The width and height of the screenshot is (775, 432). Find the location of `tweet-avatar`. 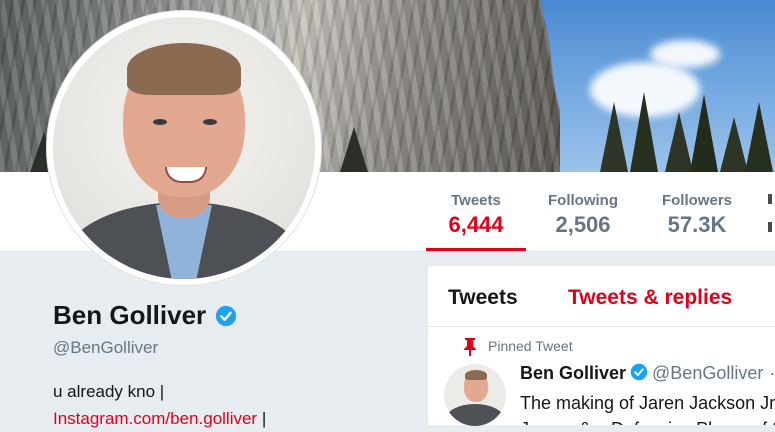

tweet-avatar is located at coordinates (475, 395).